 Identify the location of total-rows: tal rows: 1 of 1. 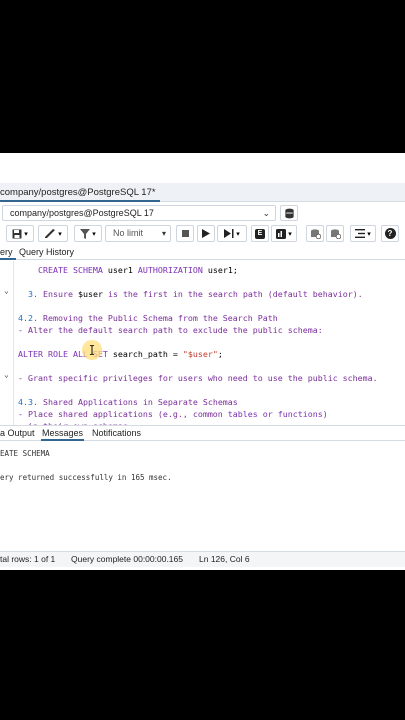
(28, 559).